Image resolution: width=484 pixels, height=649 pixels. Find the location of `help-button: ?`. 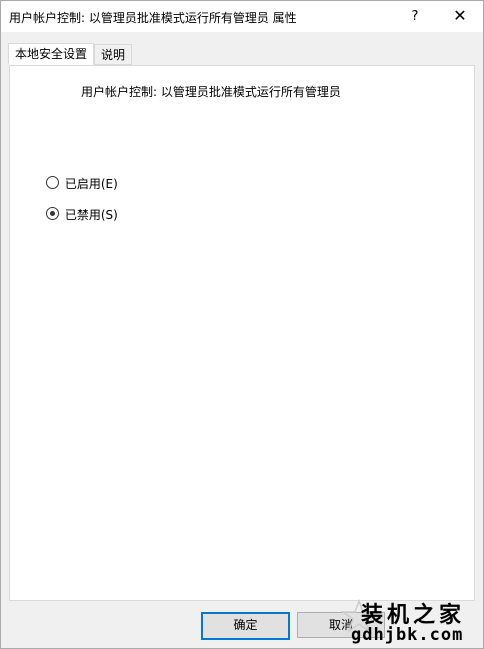

help-button: ? is located at coordinates (415, 16).